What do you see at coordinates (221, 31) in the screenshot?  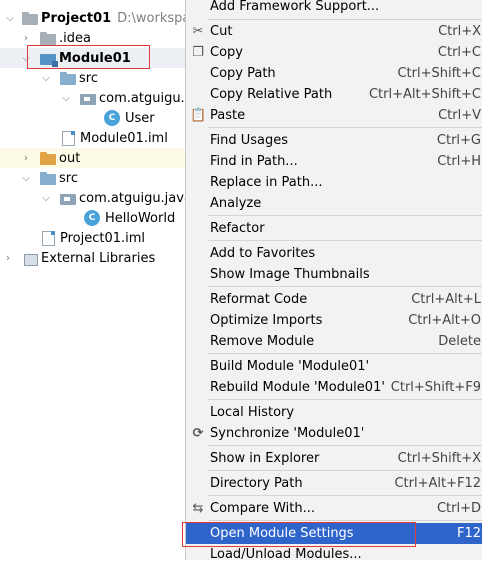 I see `menu-item-label: Cut` at bounding box center [221, 31].